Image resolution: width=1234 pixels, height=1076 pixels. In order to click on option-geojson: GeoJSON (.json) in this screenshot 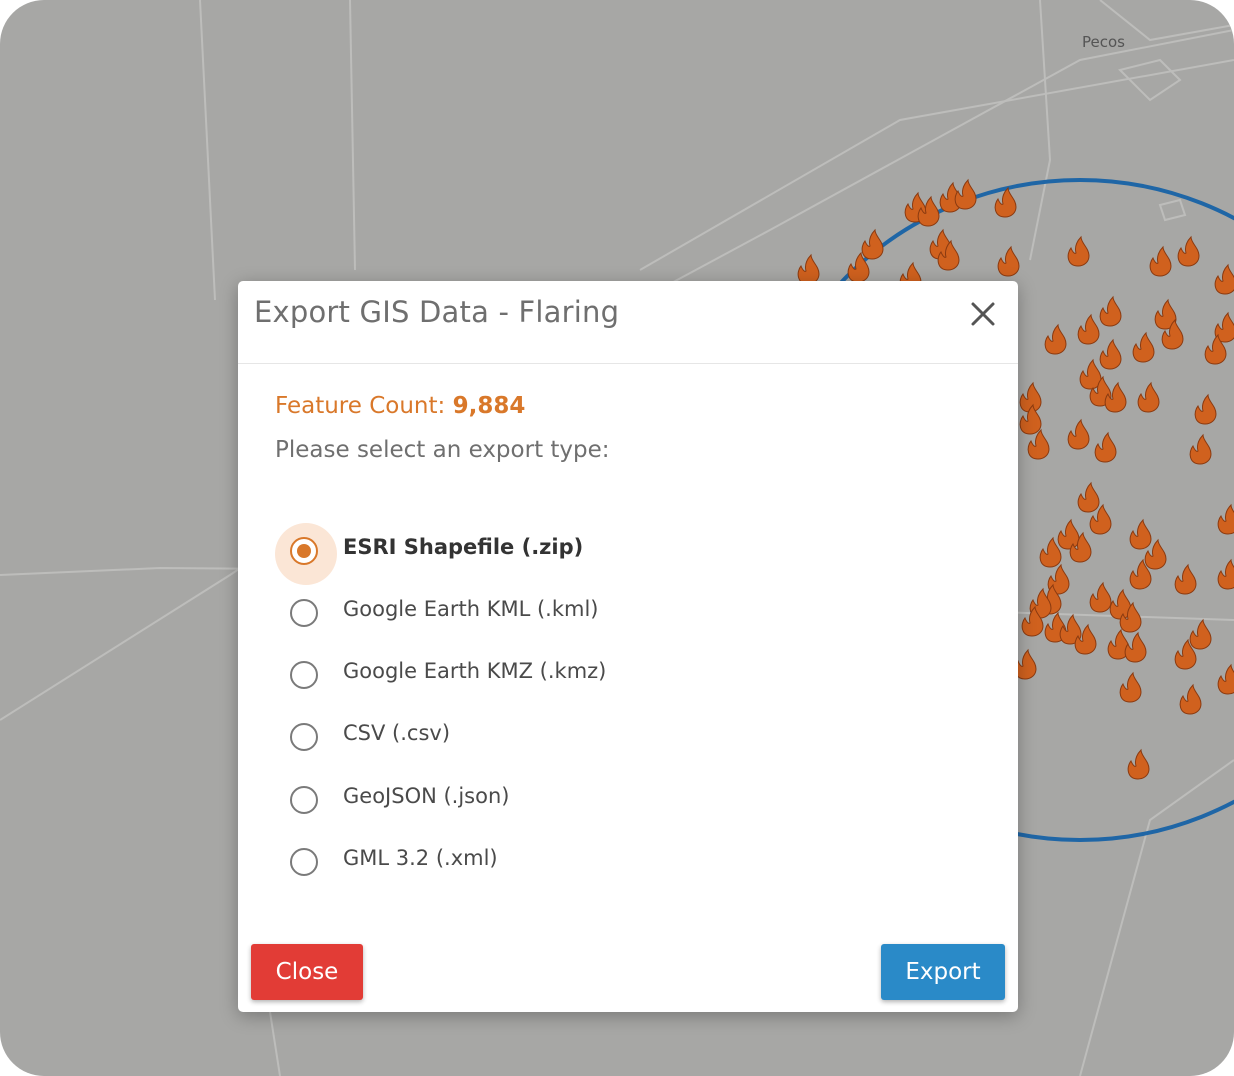, I will do `click(525, 803)`.